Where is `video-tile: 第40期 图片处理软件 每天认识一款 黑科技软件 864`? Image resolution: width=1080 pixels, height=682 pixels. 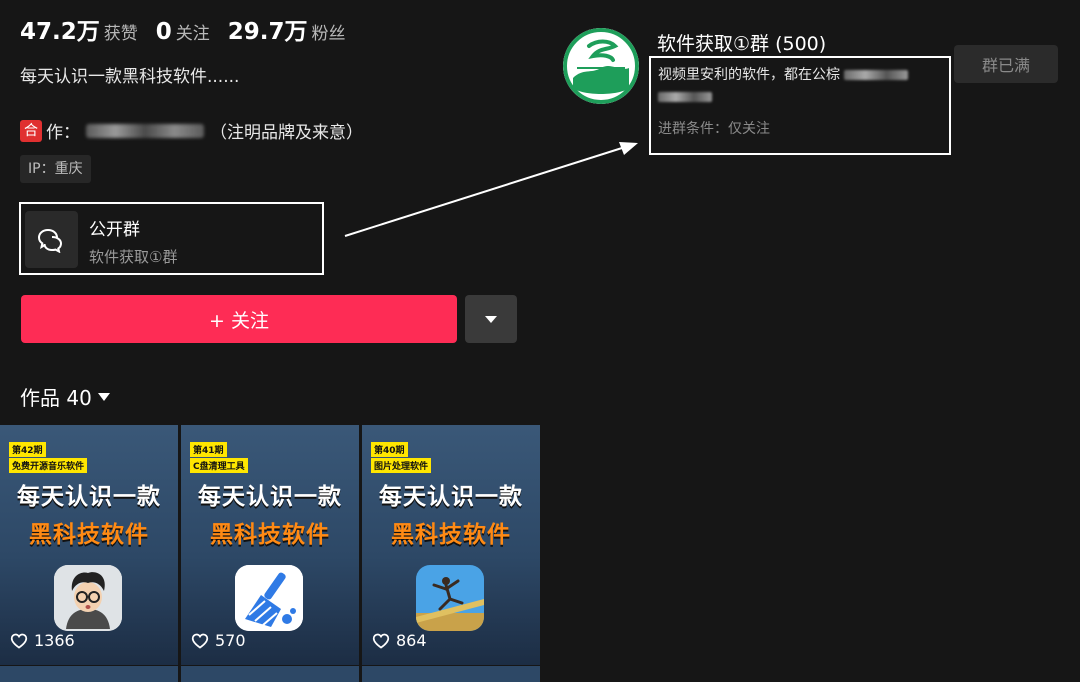
video-tile: 第40期 图片处理软件 每天认识一款 黑科技软件 864 is located at coordinates (451, 545).